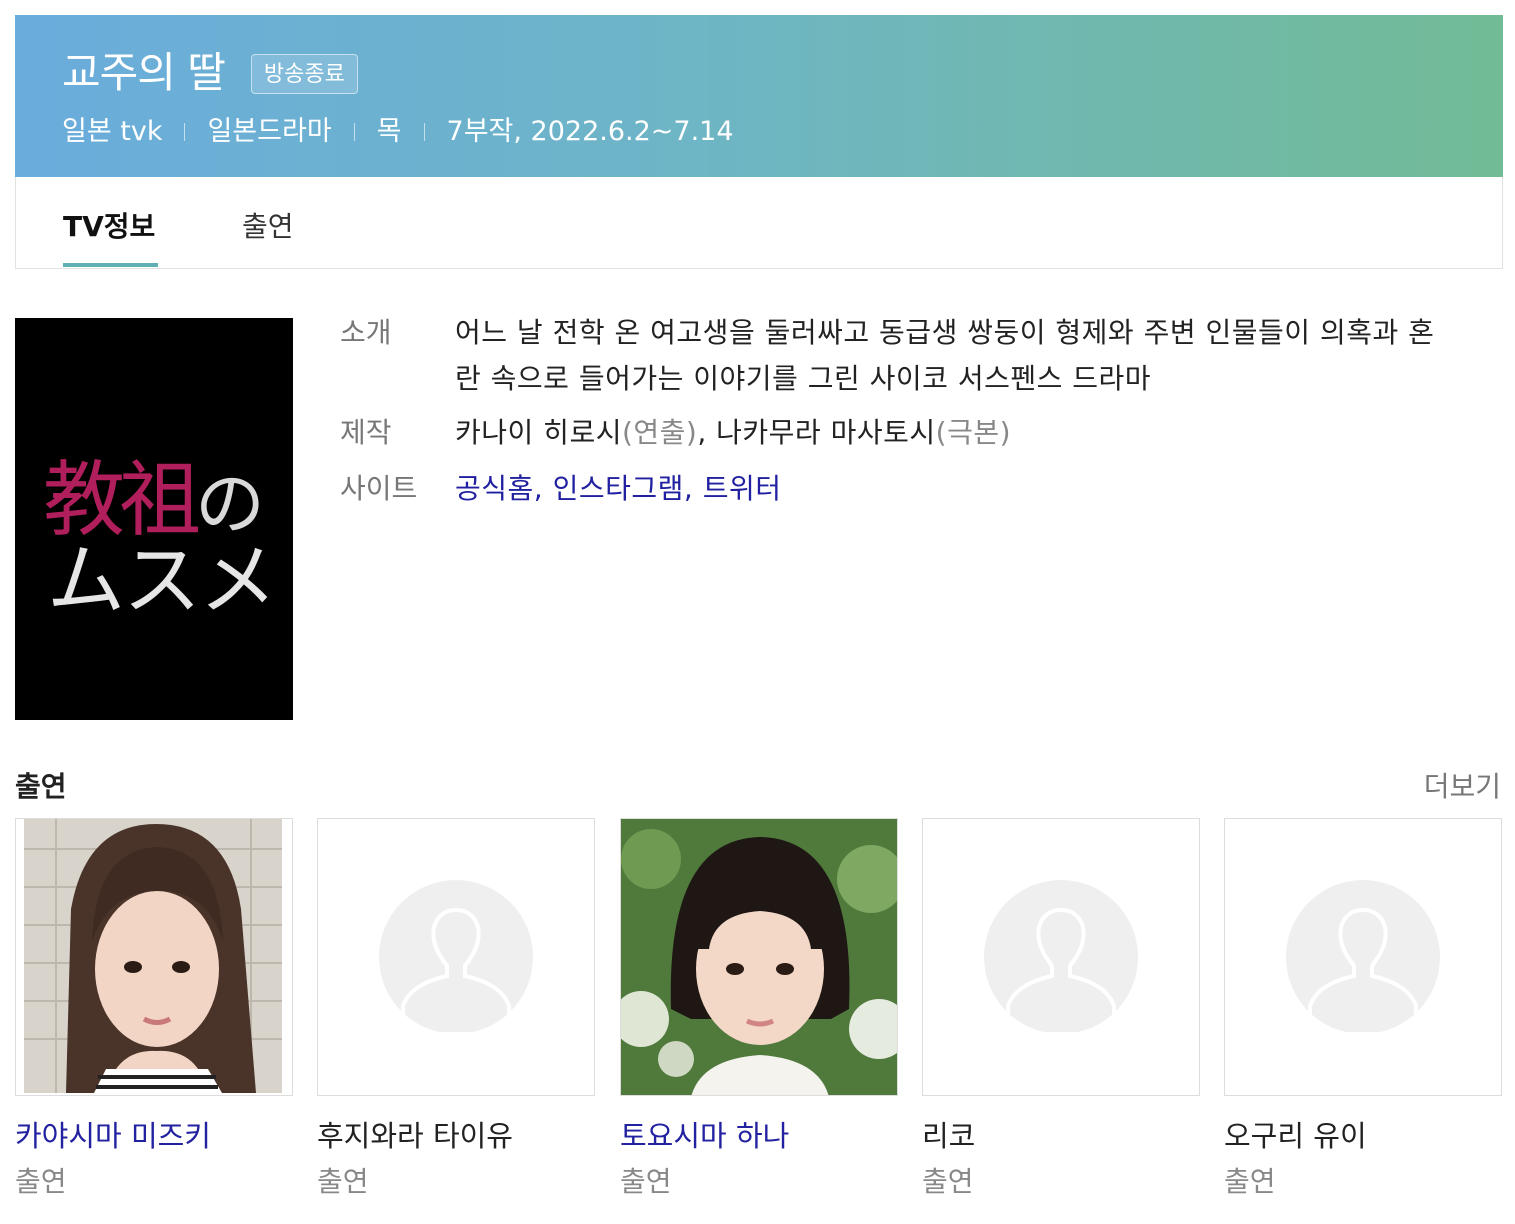  Describe the element at coordinates (659, 432) in the screenshot. I see `director-role: (연출)` at that location.